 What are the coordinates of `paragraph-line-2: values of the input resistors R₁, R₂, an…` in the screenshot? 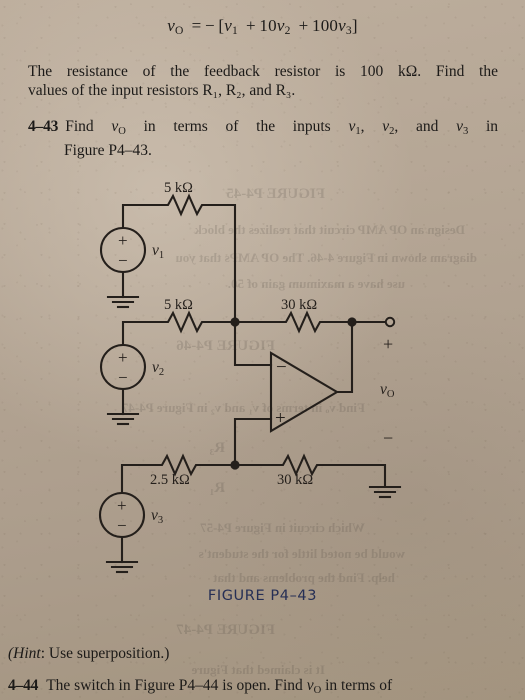 It's located at (162, 90).